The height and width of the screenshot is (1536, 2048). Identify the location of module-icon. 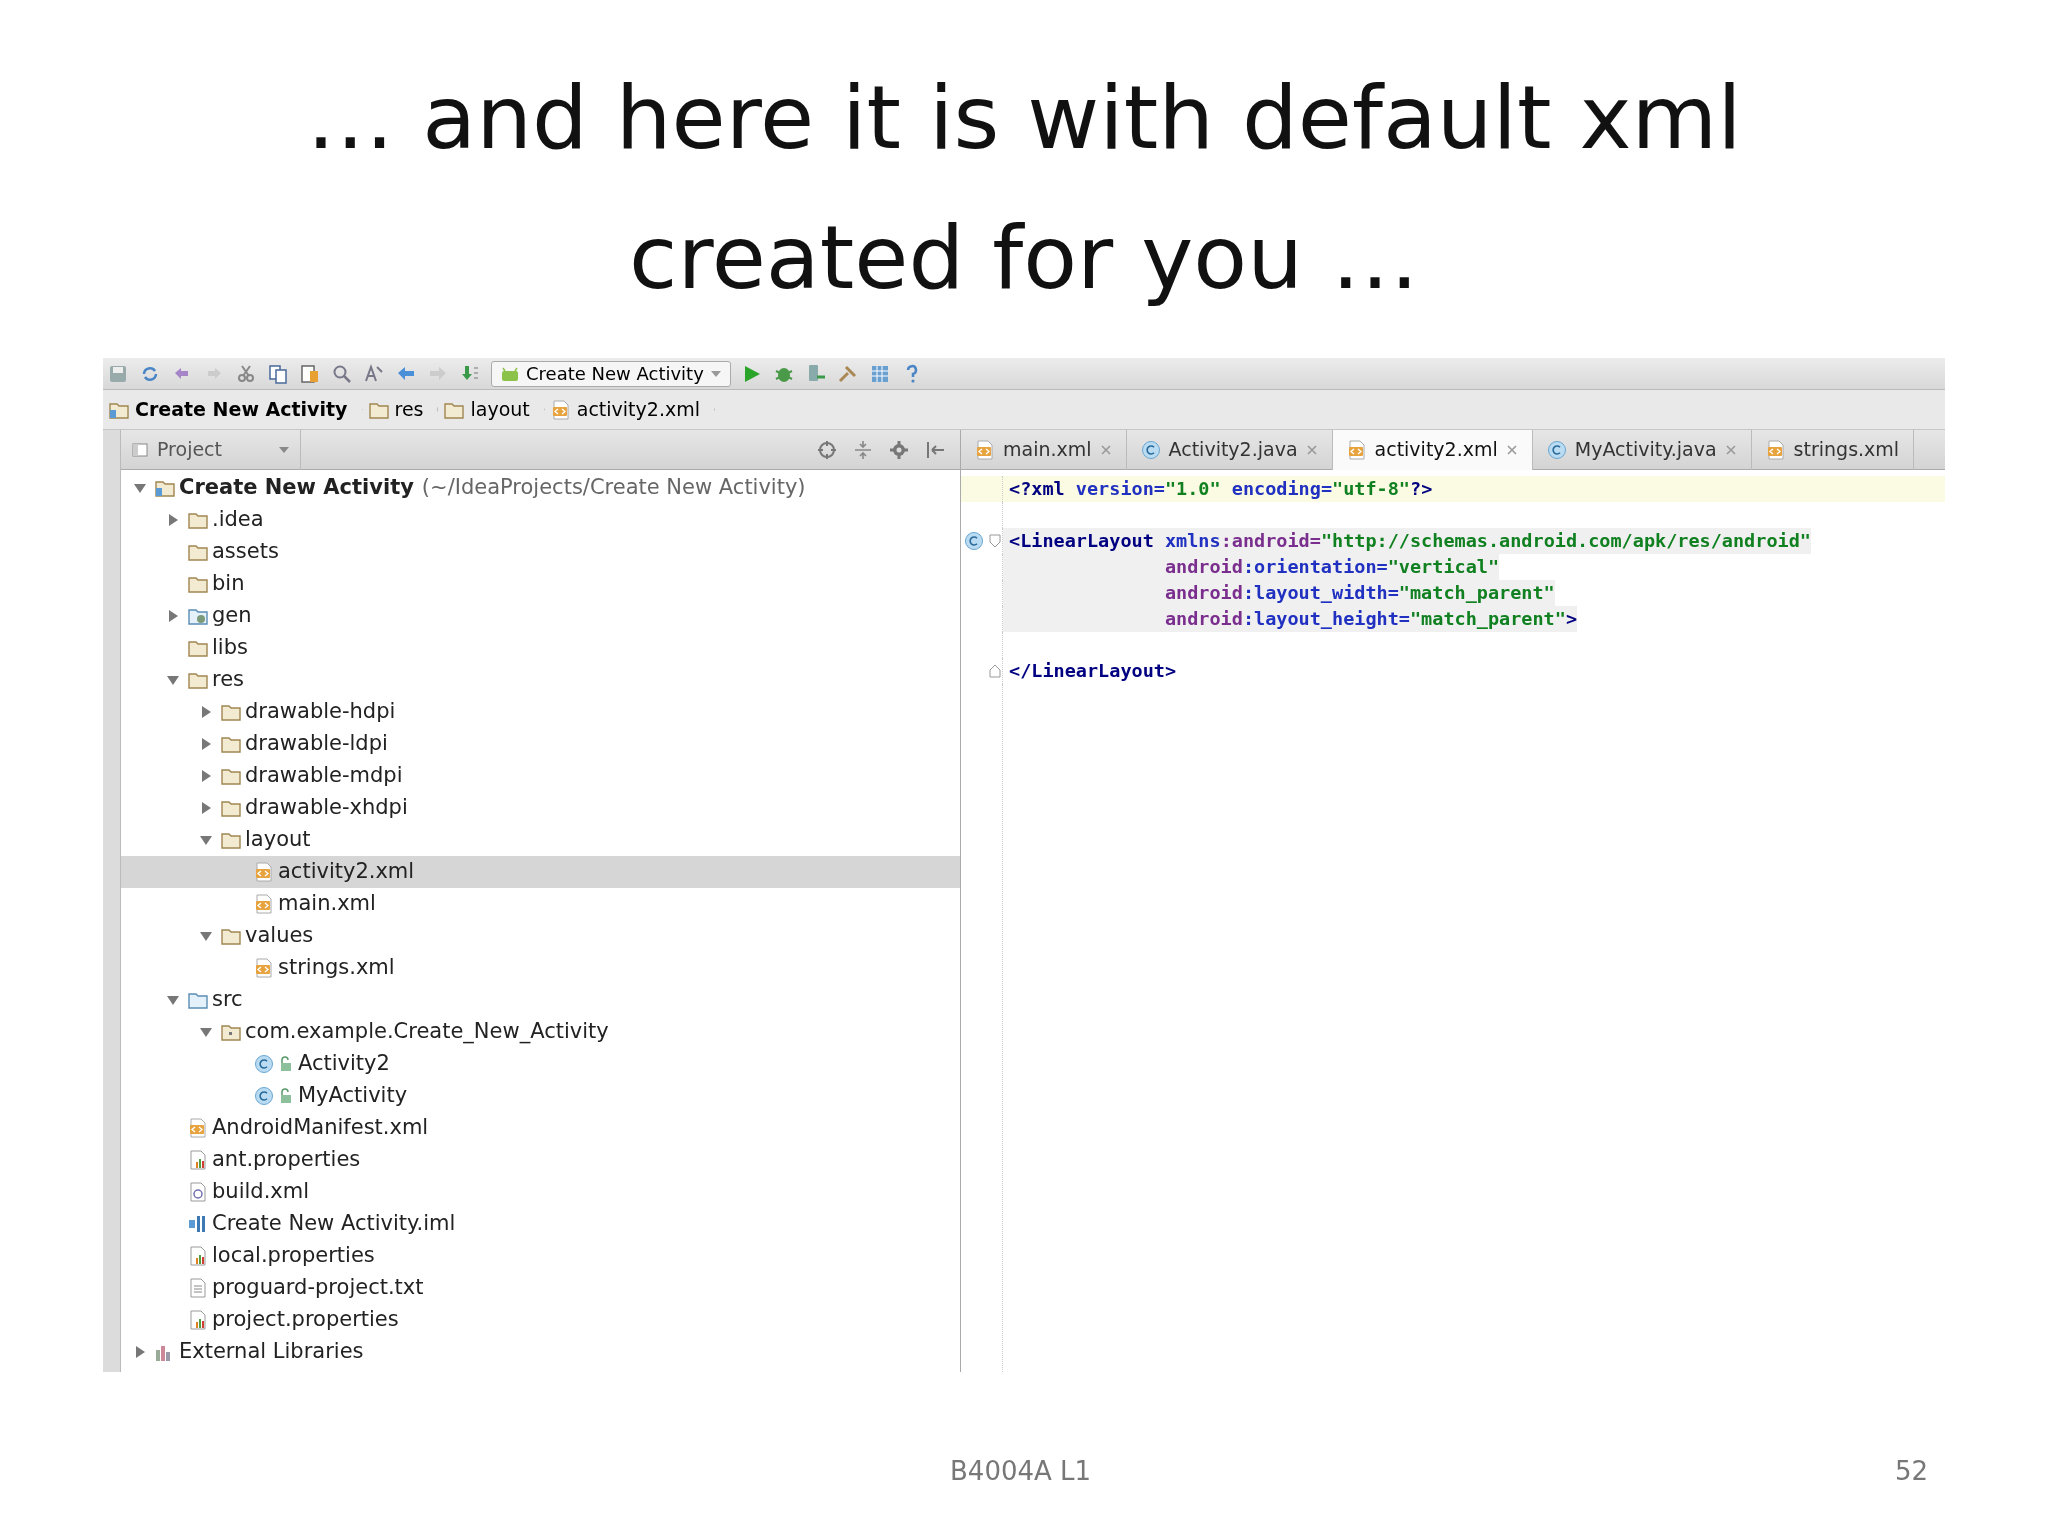
(198, 1224).